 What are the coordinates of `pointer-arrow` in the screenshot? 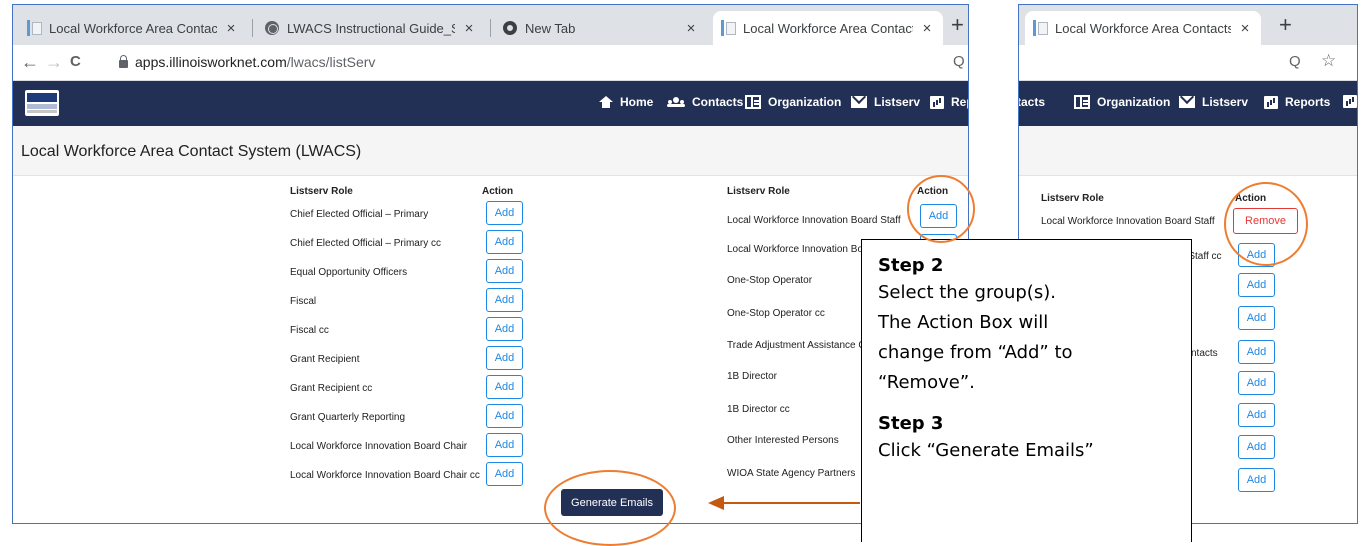 It's located at (784, 503).